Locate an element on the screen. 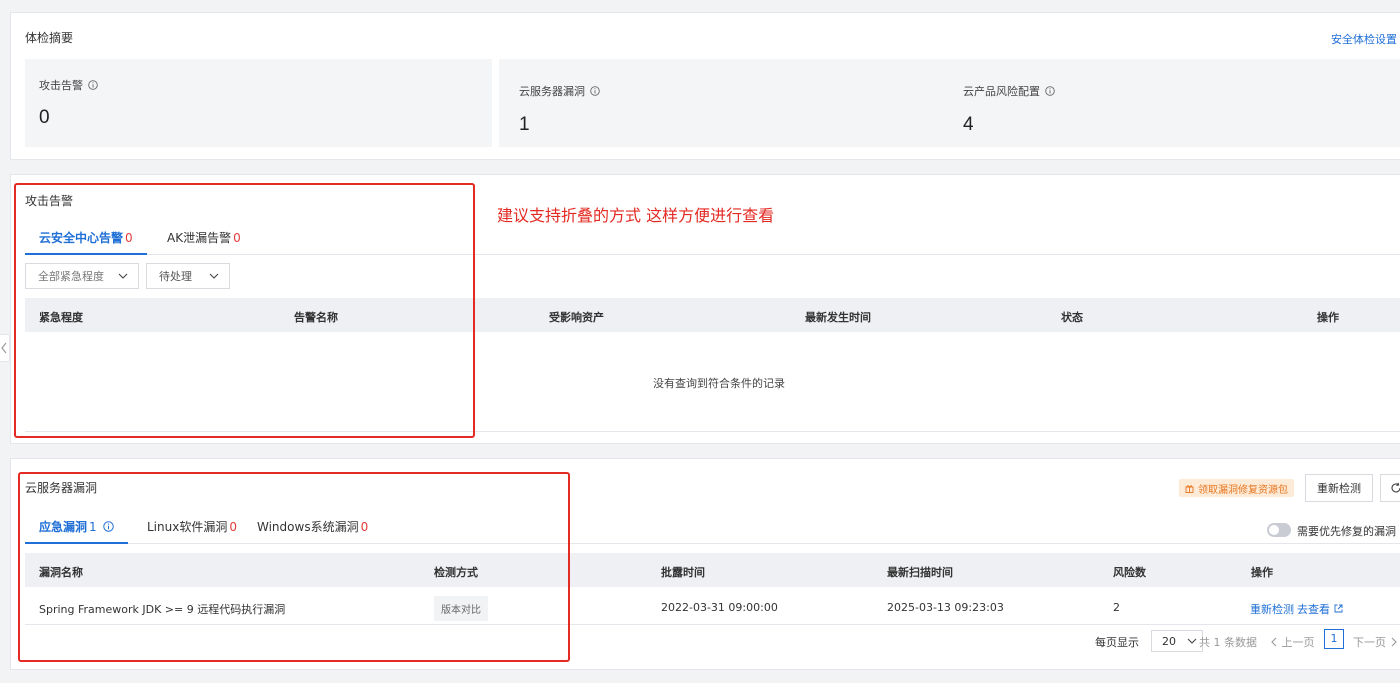 The image size is (1400, 683). detection-method-tag: 版本对比 is located at coordinates (461, 608).